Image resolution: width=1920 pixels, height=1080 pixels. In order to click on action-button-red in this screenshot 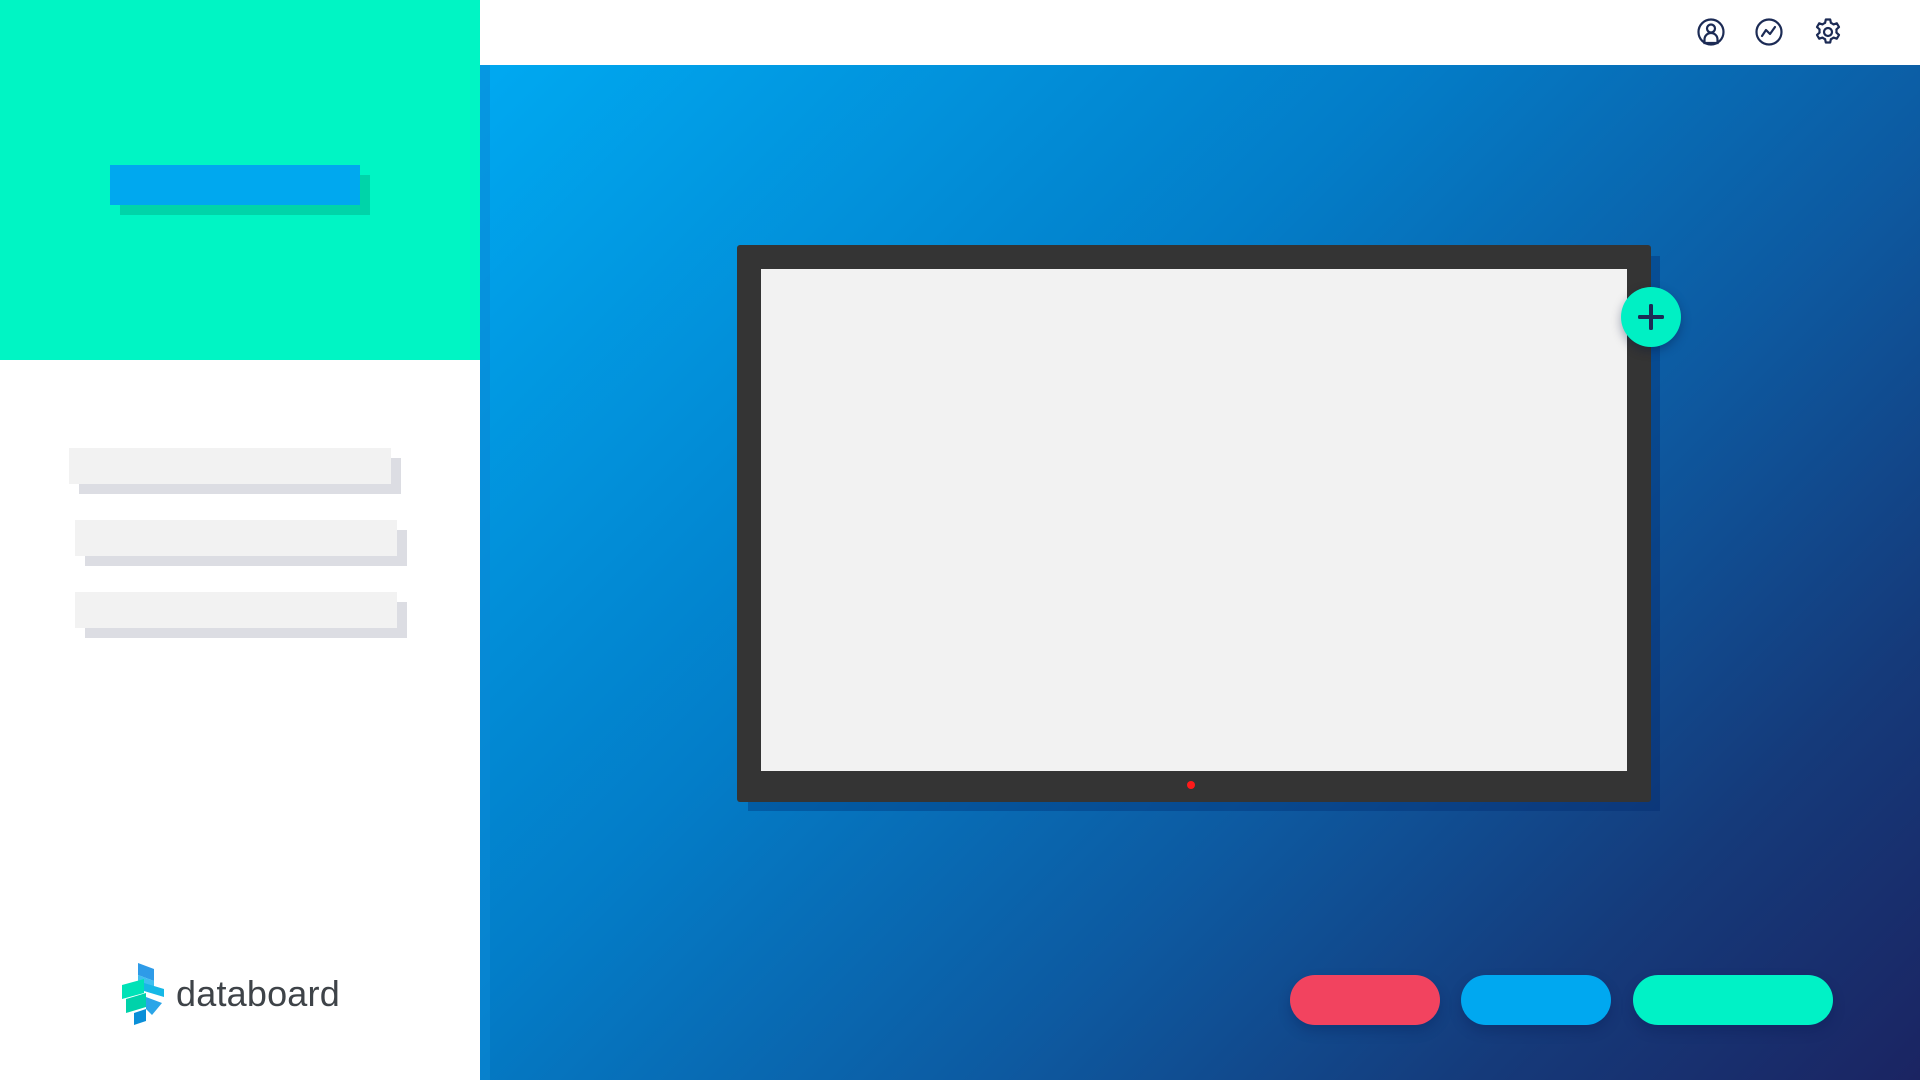, I will do `click(1365, 1000)`.